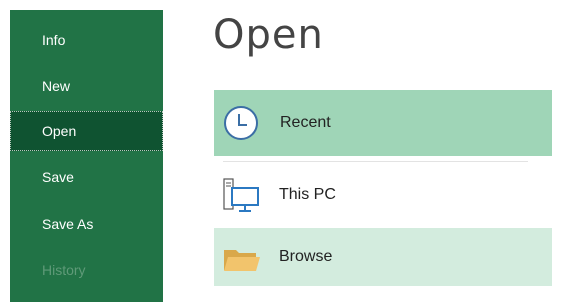  What do you see at coordinates (375, 161) in the screenshot?
I see `divider` at bounding box center [375, 161].